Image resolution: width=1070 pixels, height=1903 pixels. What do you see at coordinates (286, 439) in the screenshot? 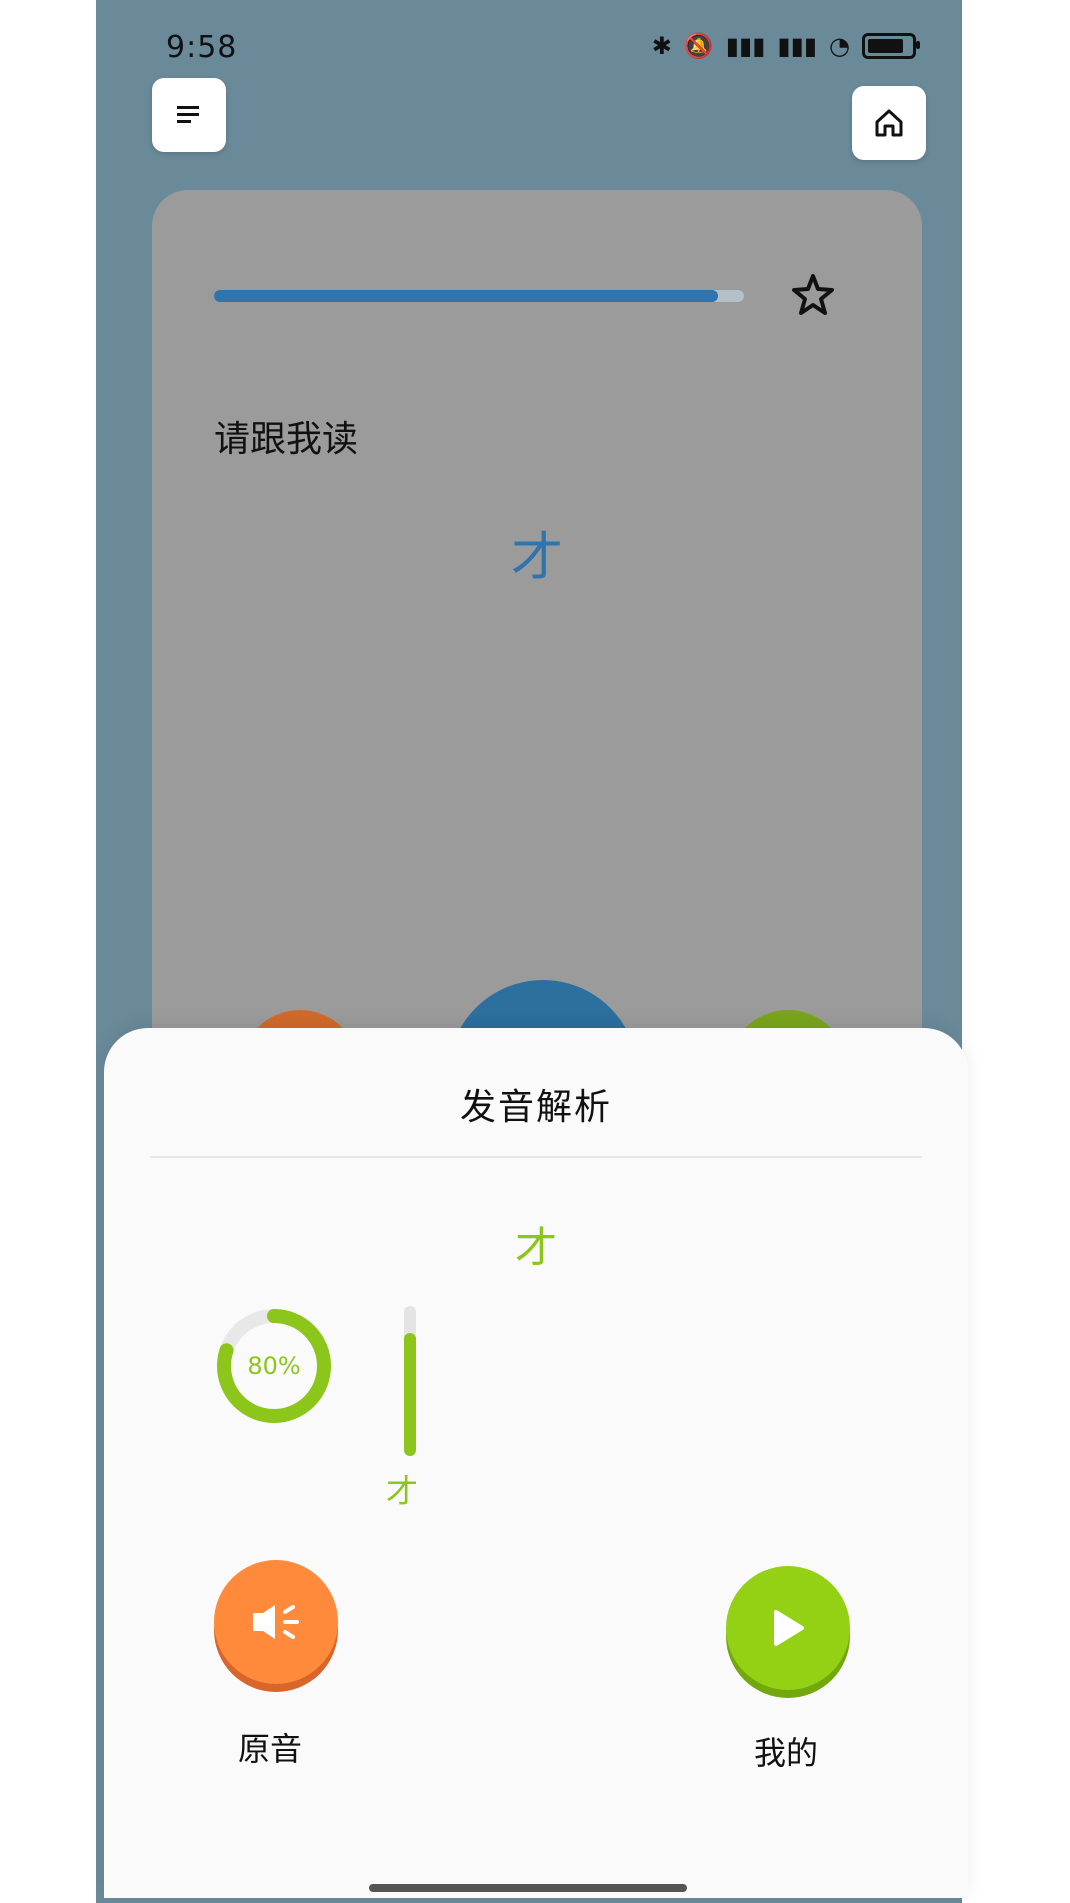
I see `prompt-text: 请跟我读` at bounding box center [286, 439].